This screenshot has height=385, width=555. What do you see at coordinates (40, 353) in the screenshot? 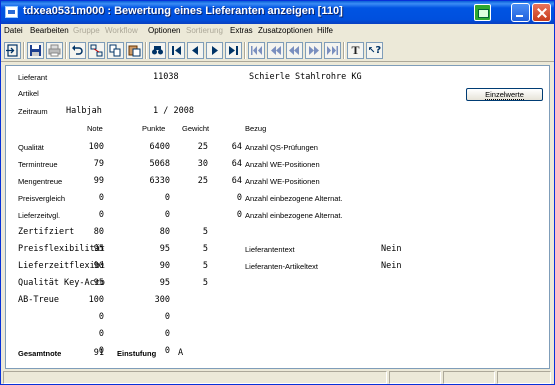
I see `gesamtnote-label: Gesamtnote` at bounding box center [40, 353].